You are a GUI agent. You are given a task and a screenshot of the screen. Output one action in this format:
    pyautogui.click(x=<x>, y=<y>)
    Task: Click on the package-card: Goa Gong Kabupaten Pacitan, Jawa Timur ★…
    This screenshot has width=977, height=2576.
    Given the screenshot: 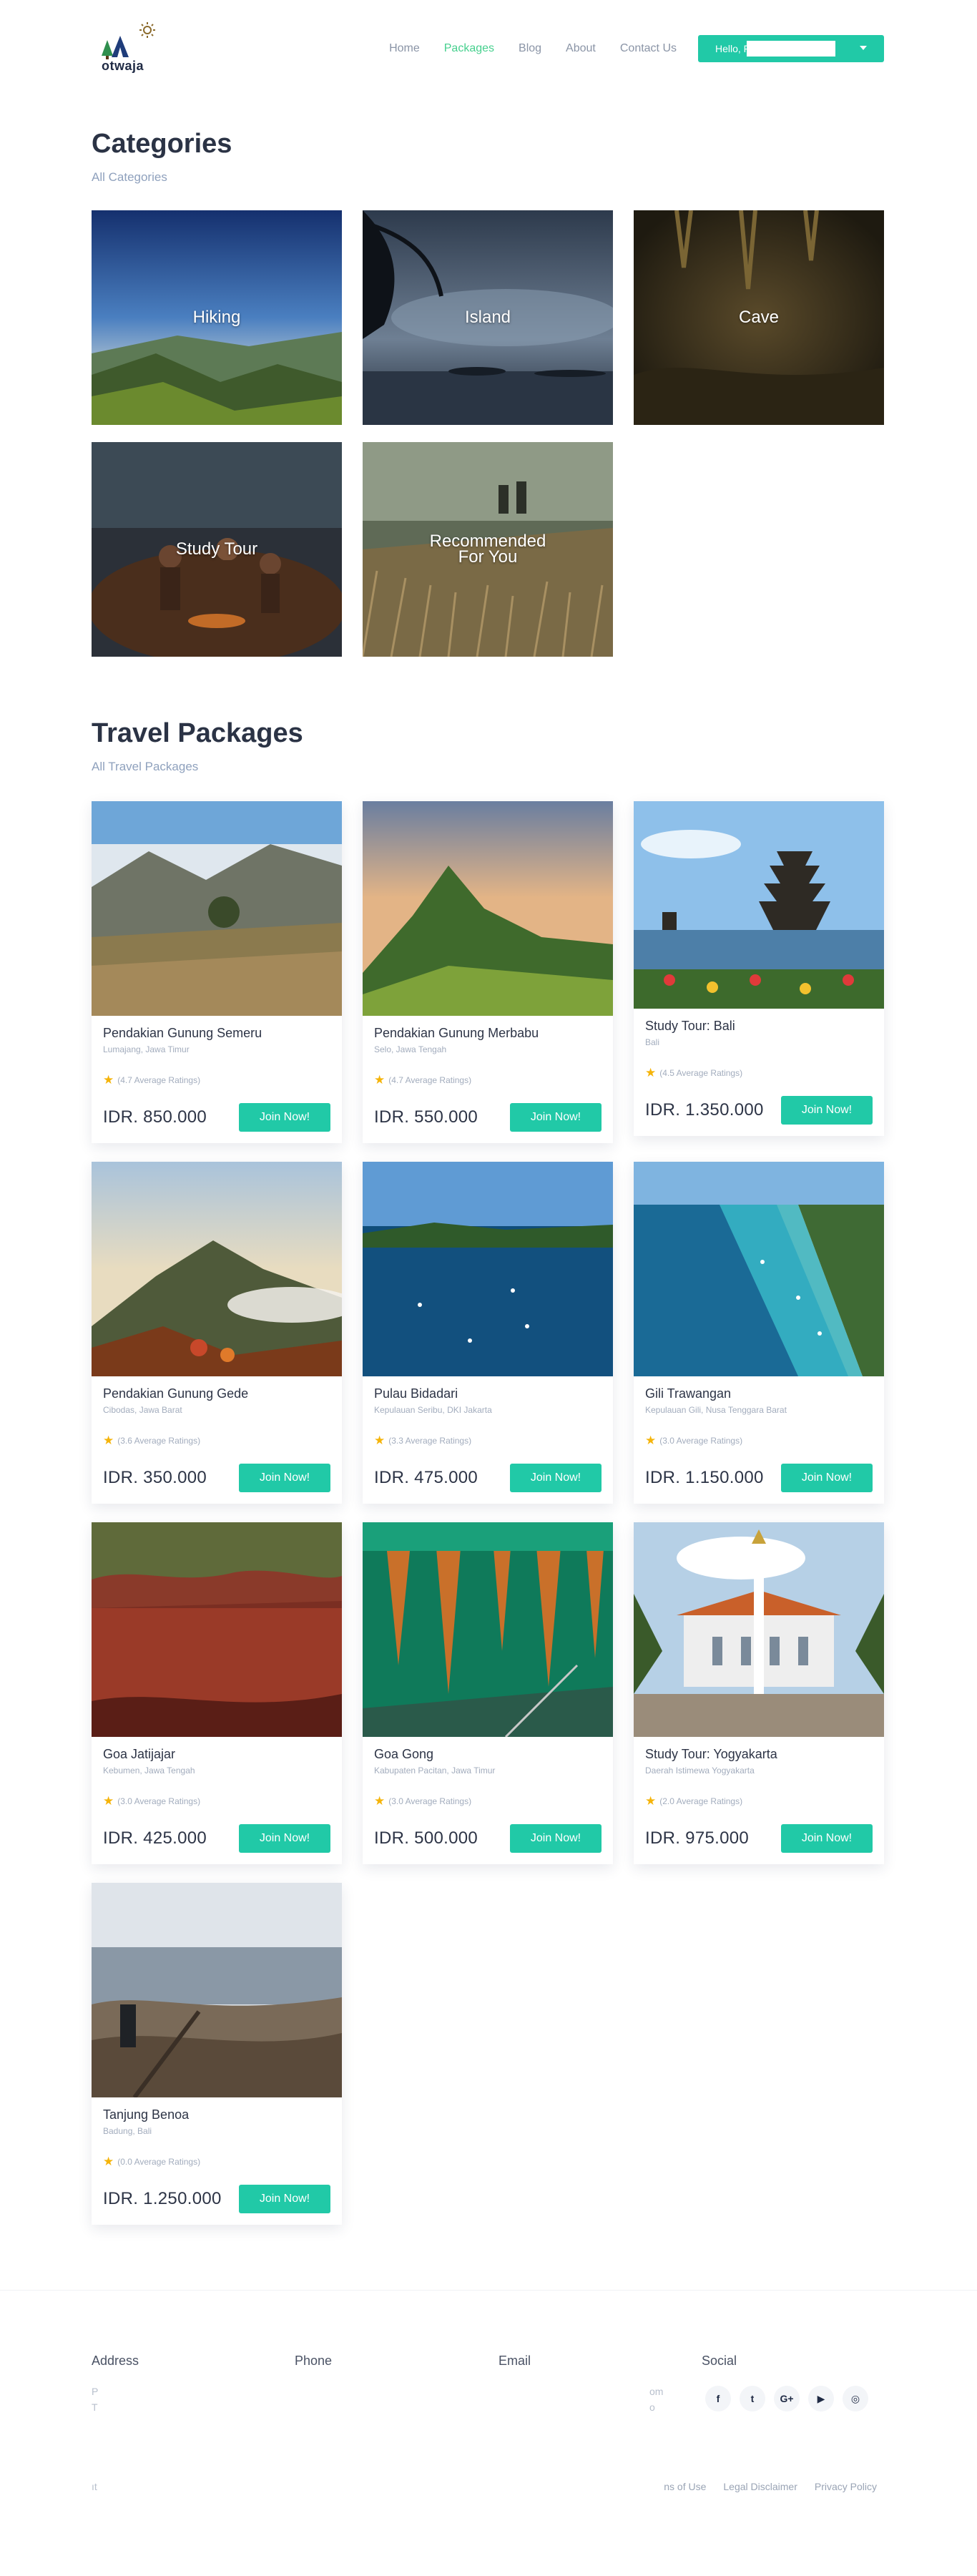 What is the action you would take?
    pyautogui.click(x=488, y=1693)
    